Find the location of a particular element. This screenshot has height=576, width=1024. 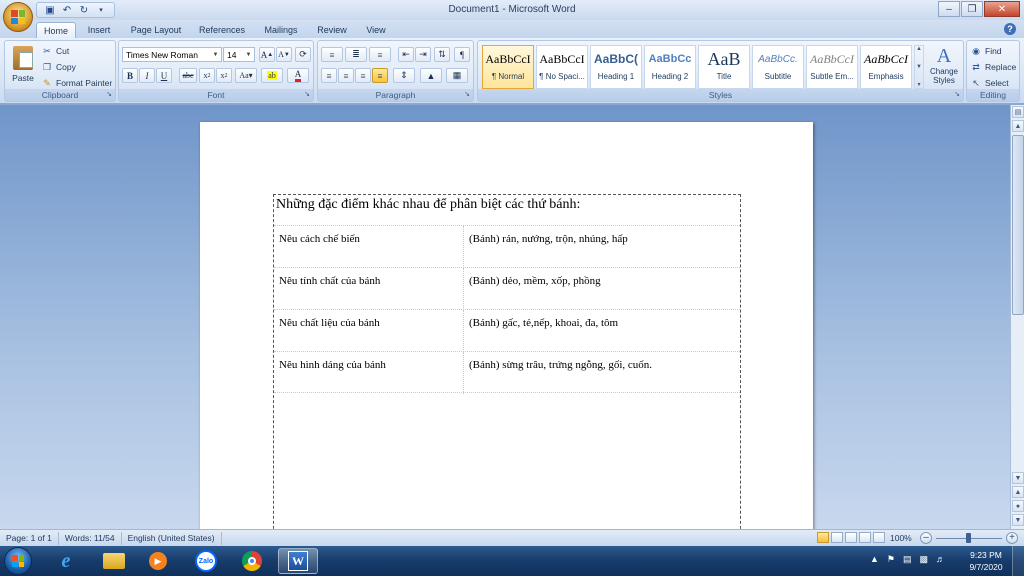

more-icon: ▾ is located at coordinates (918, 84).